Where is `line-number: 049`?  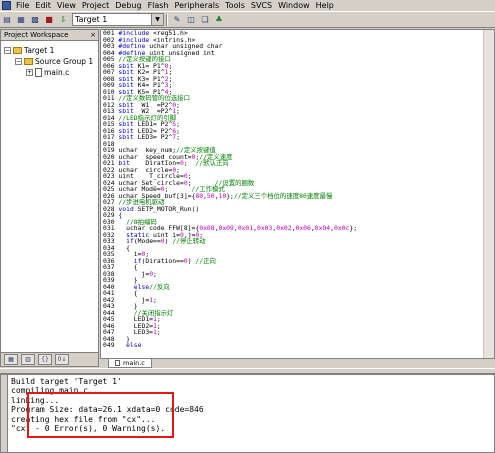
line-number: 049 is located at coordinates (109, 345).